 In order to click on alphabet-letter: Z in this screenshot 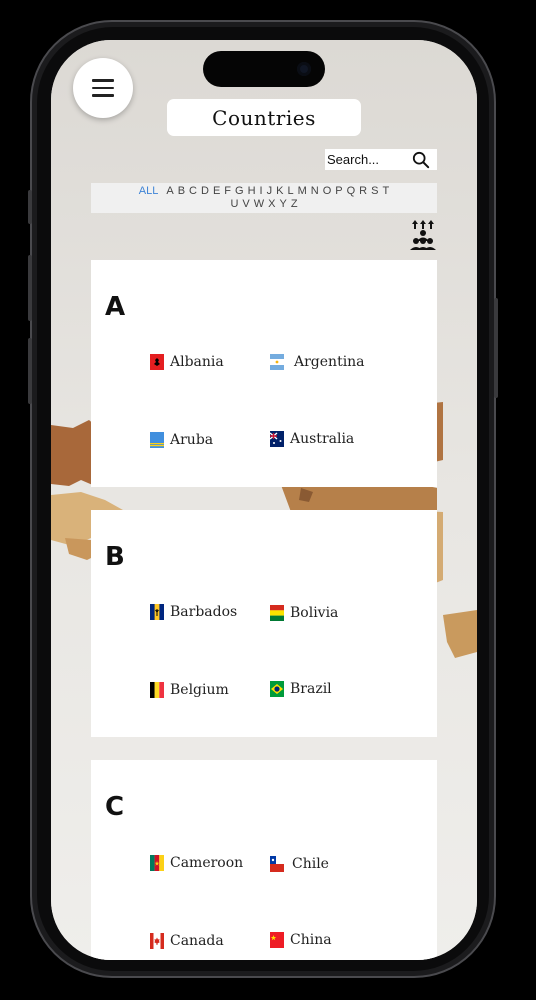, I will do `click(294, 204)`.